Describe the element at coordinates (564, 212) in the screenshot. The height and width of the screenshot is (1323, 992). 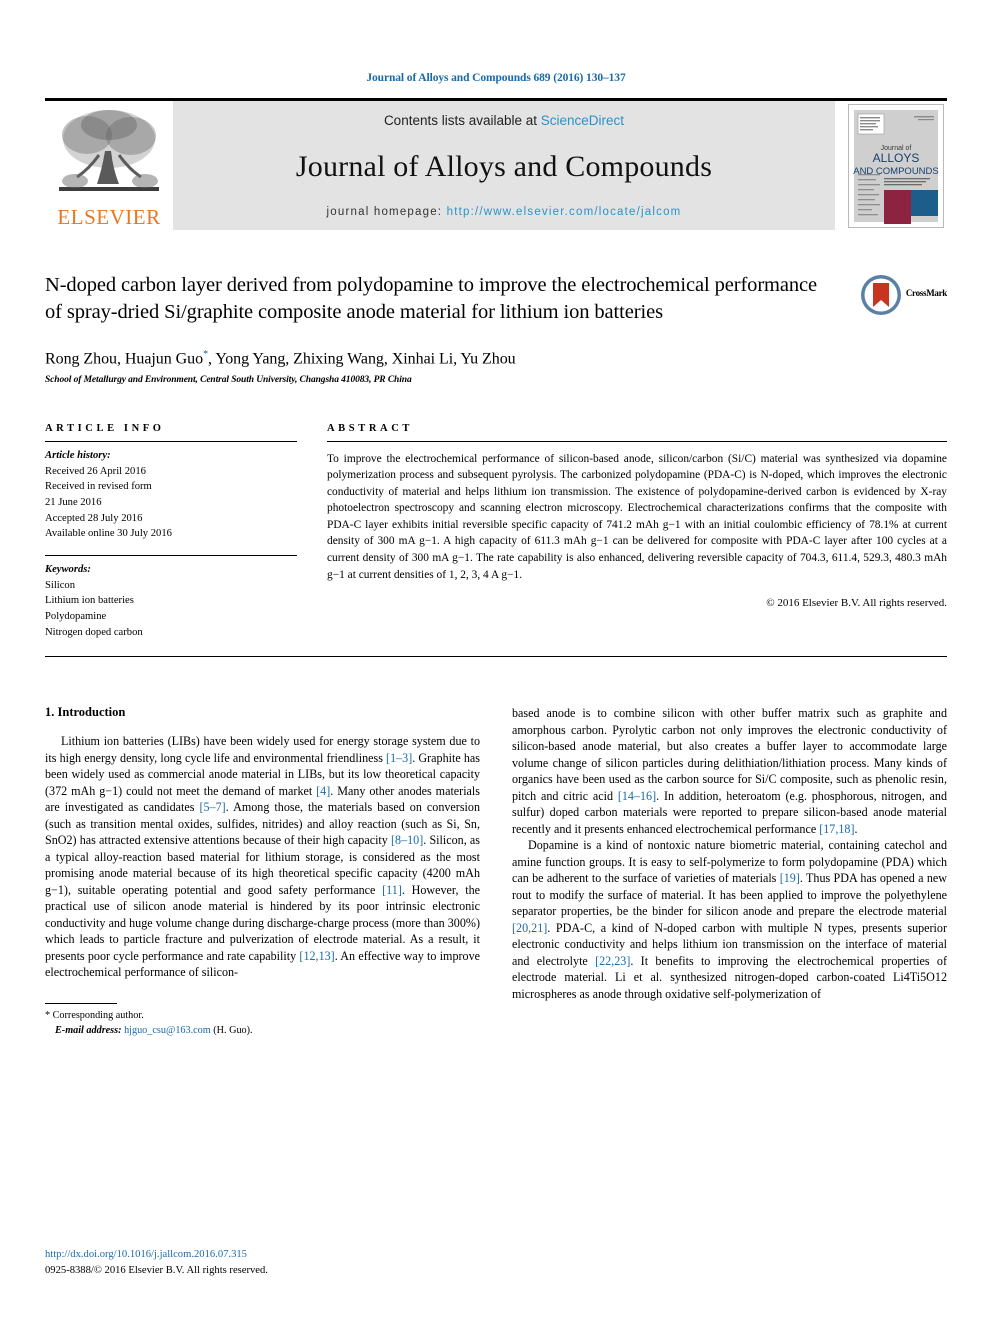
I see `homepage-url-link: http://www.elsevier.com/locate/jalcom` at that location.